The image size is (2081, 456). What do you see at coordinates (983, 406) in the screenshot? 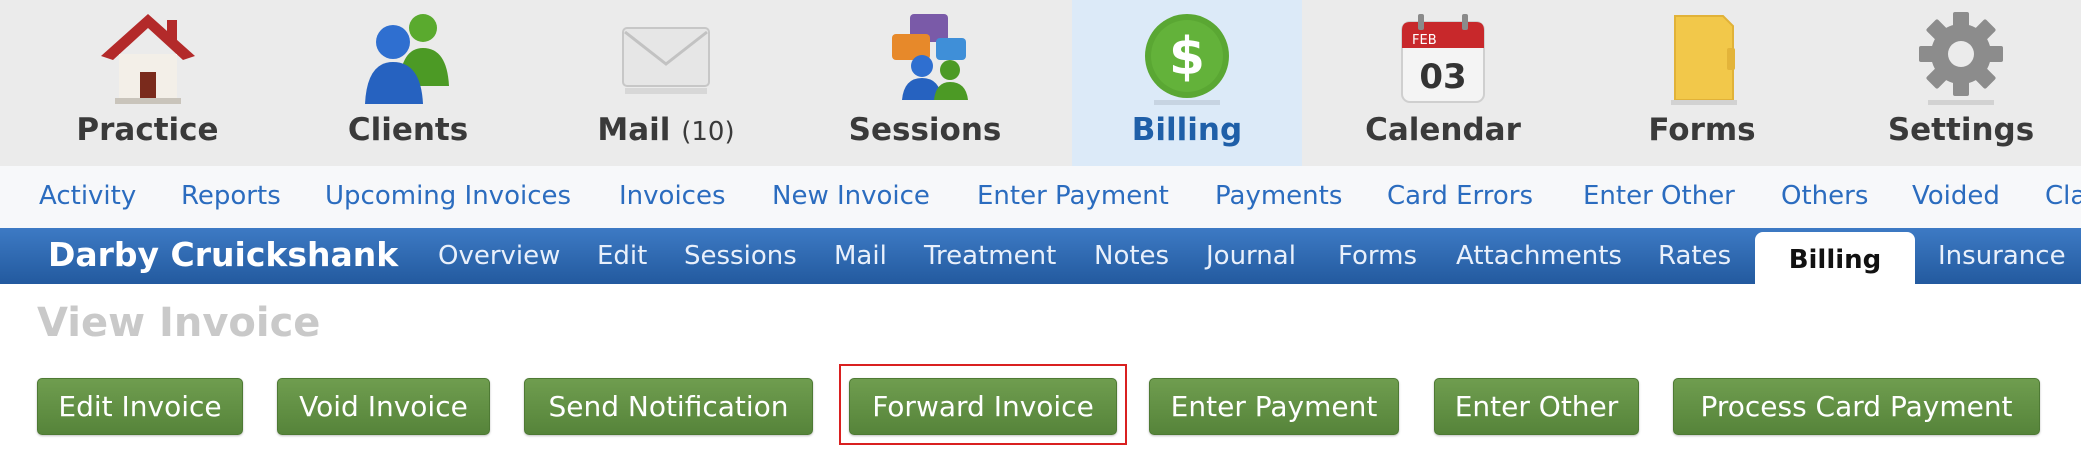
I see `forward-invoice-button: Forward Invoice` at bounding box center [983, 406].